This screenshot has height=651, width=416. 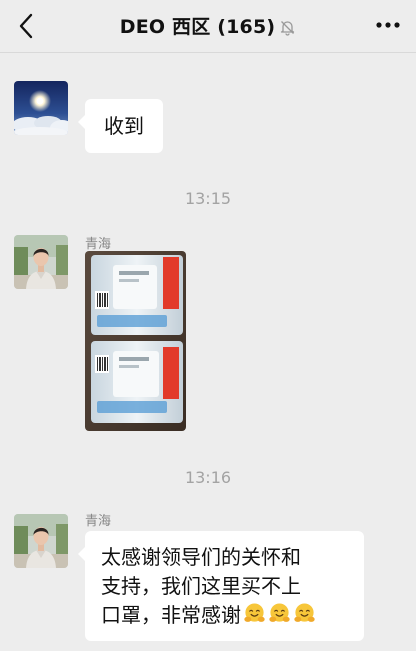 I want to click on emoji-row, so click(x=278, y=615).